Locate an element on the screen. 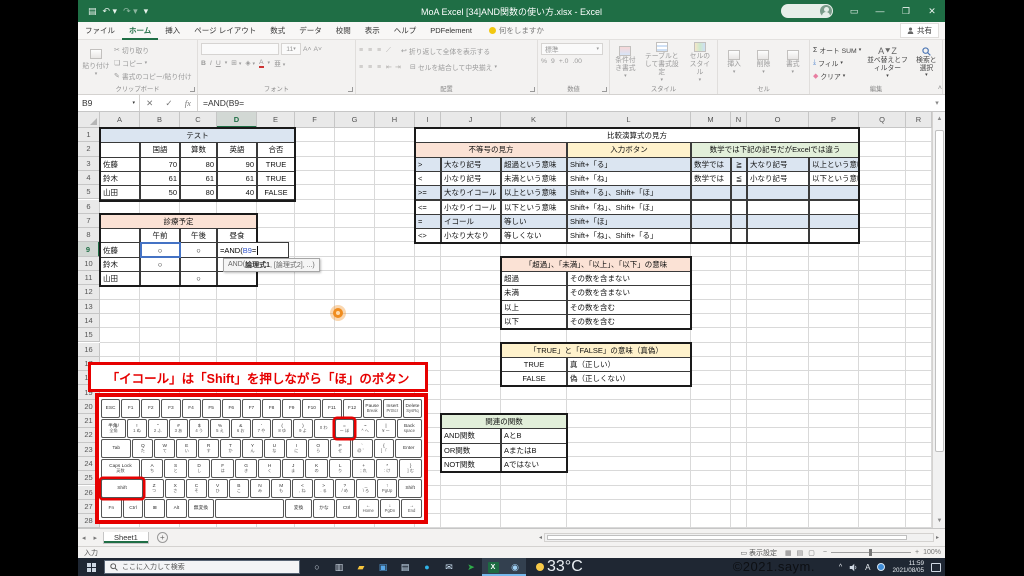 The width and height of the screenshot is (1024, 576). page-layout-view-icon: ▤ is located at coordinates (800, 553).